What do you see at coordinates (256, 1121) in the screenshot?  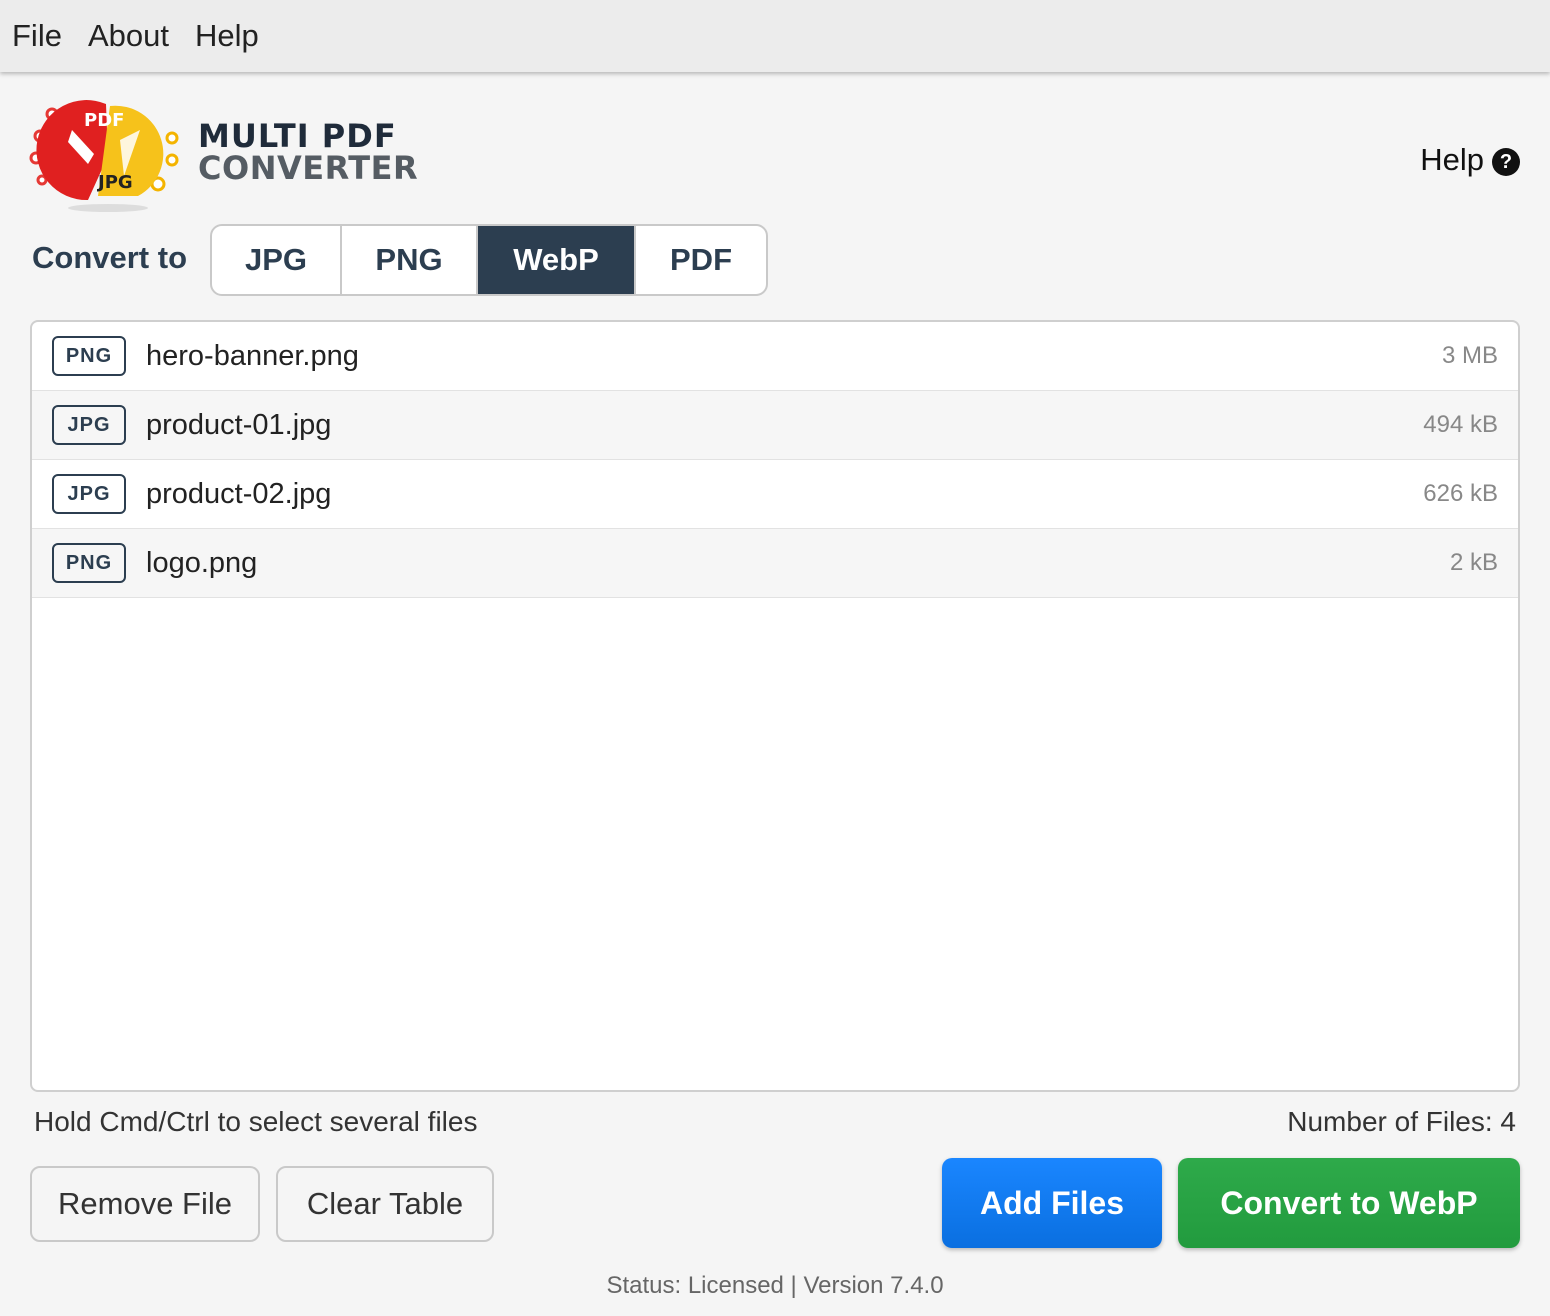 I see `selection-hint: Hold Cmd/Ctrl to select several files` at bounding box center [256, 1121].